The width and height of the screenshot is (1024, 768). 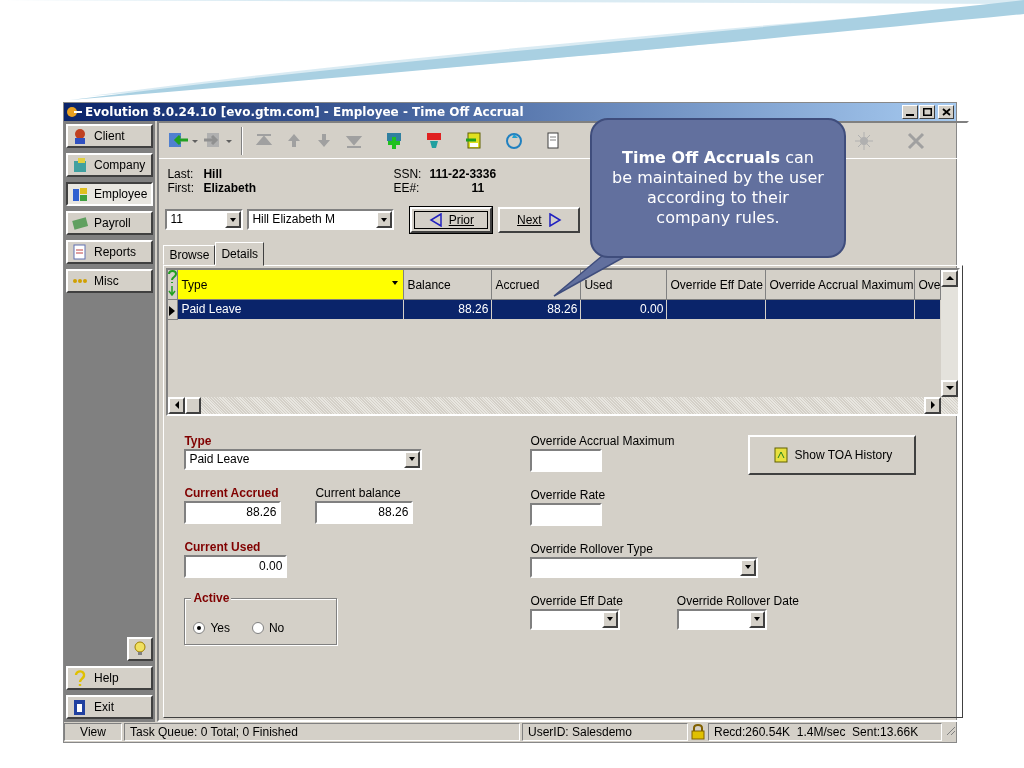 What do you see at coordinates (928, 284) in the screenshot?
I see `column-header: Ove` at bounding box center [928, 284].